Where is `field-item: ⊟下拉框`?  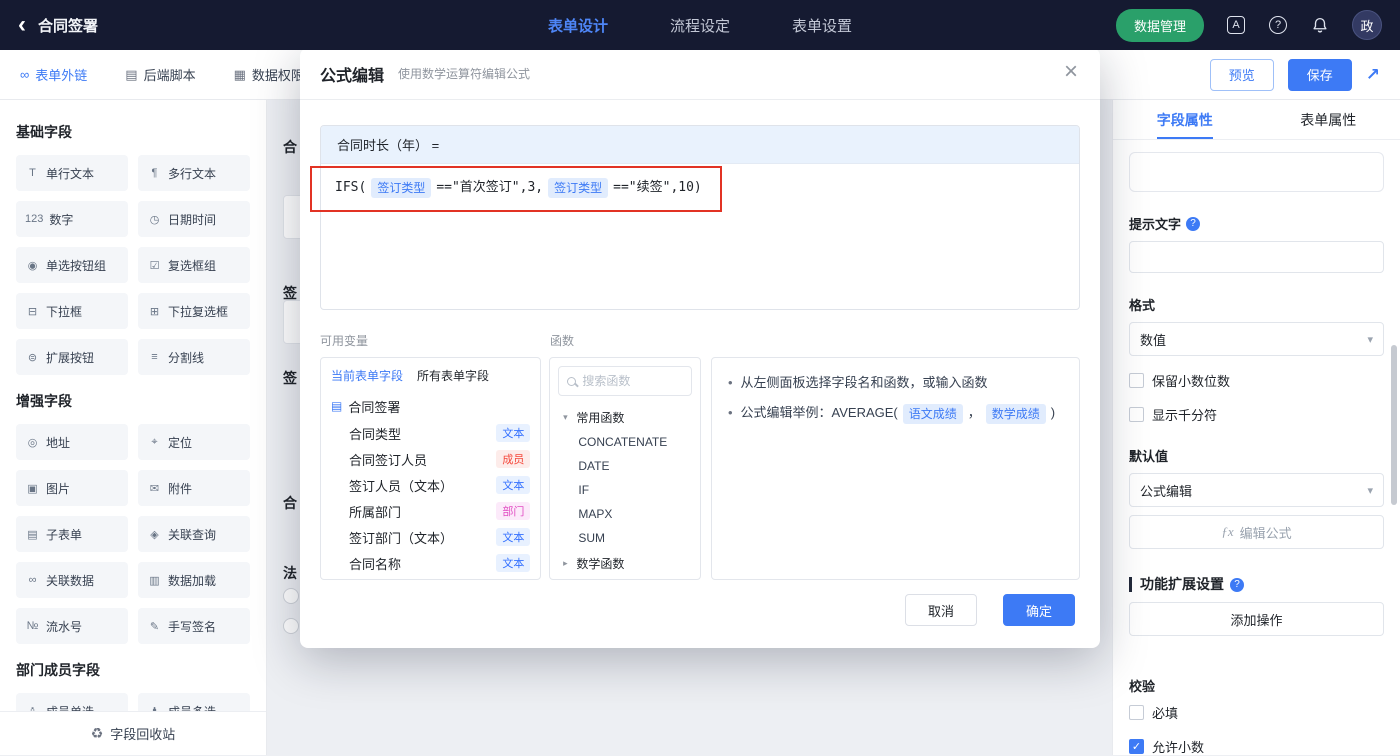
field-item: ⊟下拉框 is located at coordinates (72, 311).